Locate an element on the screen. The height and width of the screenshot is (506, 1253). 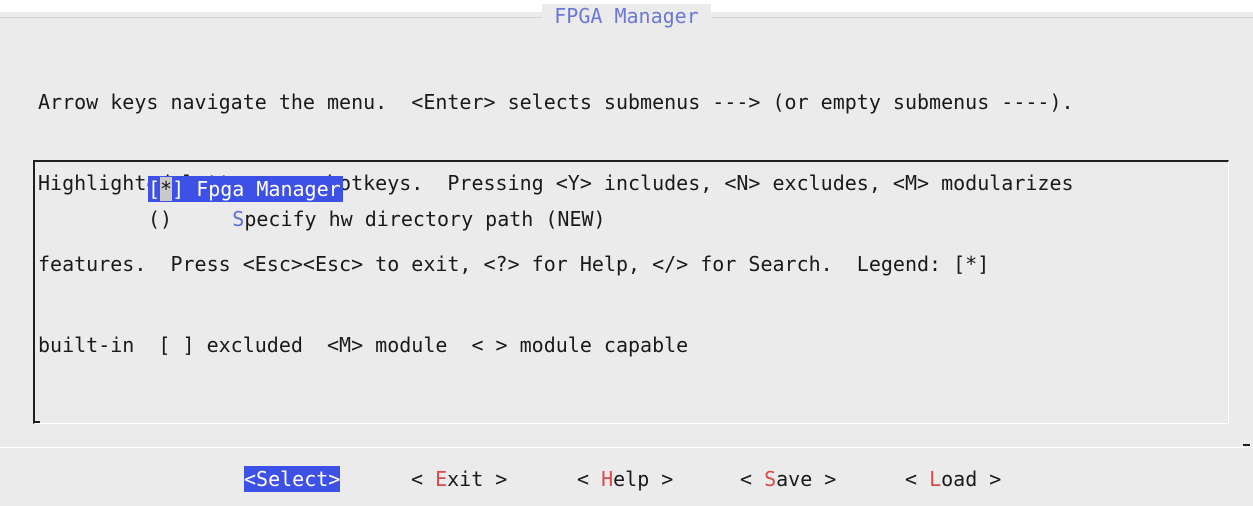
help-button: < Help > is located at coordinates (625, 479).